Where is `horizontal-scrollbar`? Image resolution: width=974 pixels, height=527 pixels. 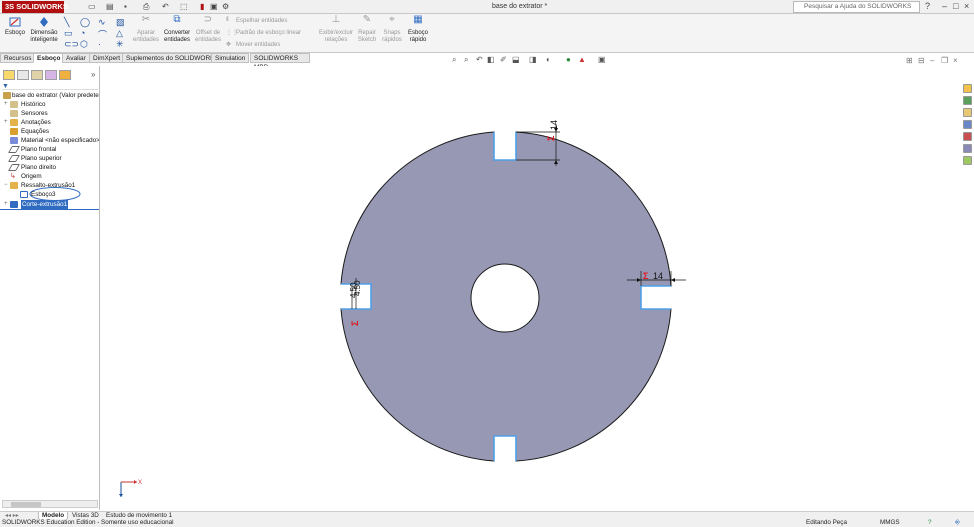 horizontal-scrollbar is located at coordinates (50, 504).